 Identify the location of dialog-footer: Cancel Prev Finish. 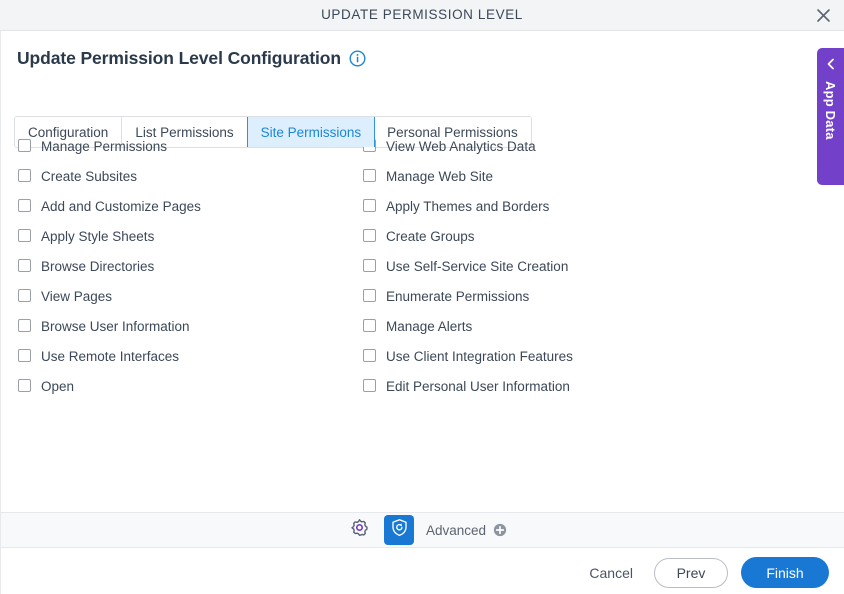
(705, 572).